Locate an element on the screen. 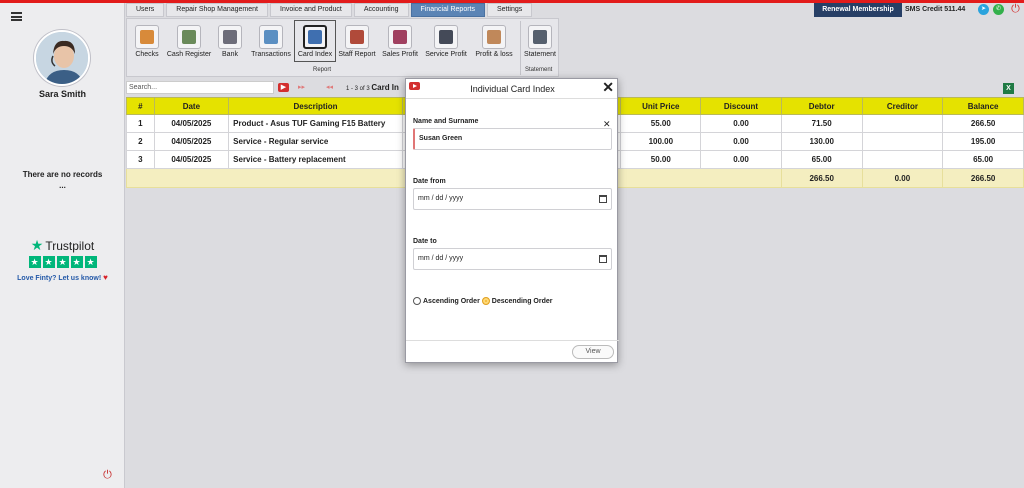 The width and height of the screenshot is (1024, 488). profit-loss-icon is located at coordinates (494, 37).